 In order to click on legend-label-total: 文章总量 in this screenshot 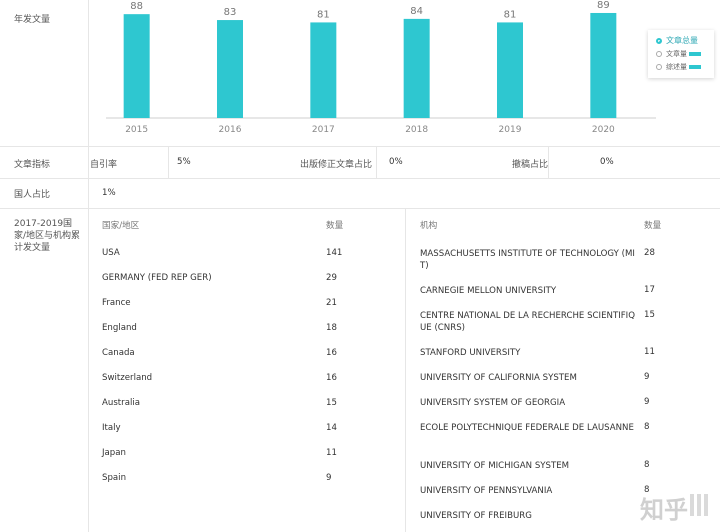, I will do `click(682, 40)`.